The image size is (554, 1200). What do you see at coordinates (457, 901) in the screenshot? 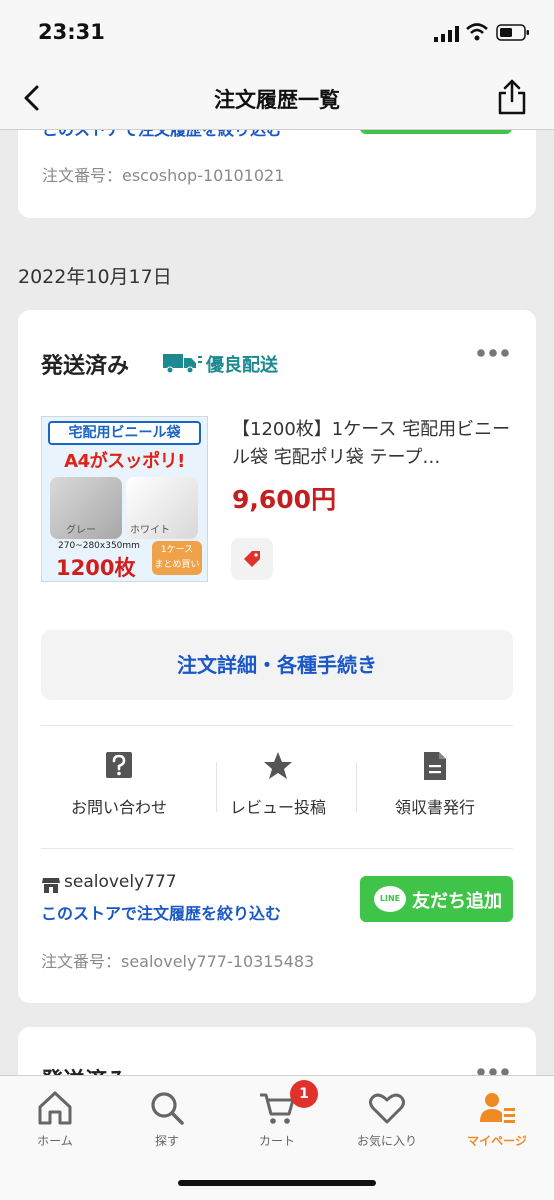
I see `line-friend-label: 友だち追加` at bounding box center [457, 901].